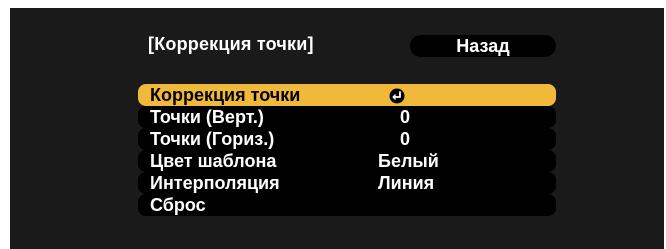 The image size is (666, 249). What do you see at coordinates (225, 95) in the screenshot?
I see `menu-item-label: Коррекция точки` at bounding box center [225, 95].